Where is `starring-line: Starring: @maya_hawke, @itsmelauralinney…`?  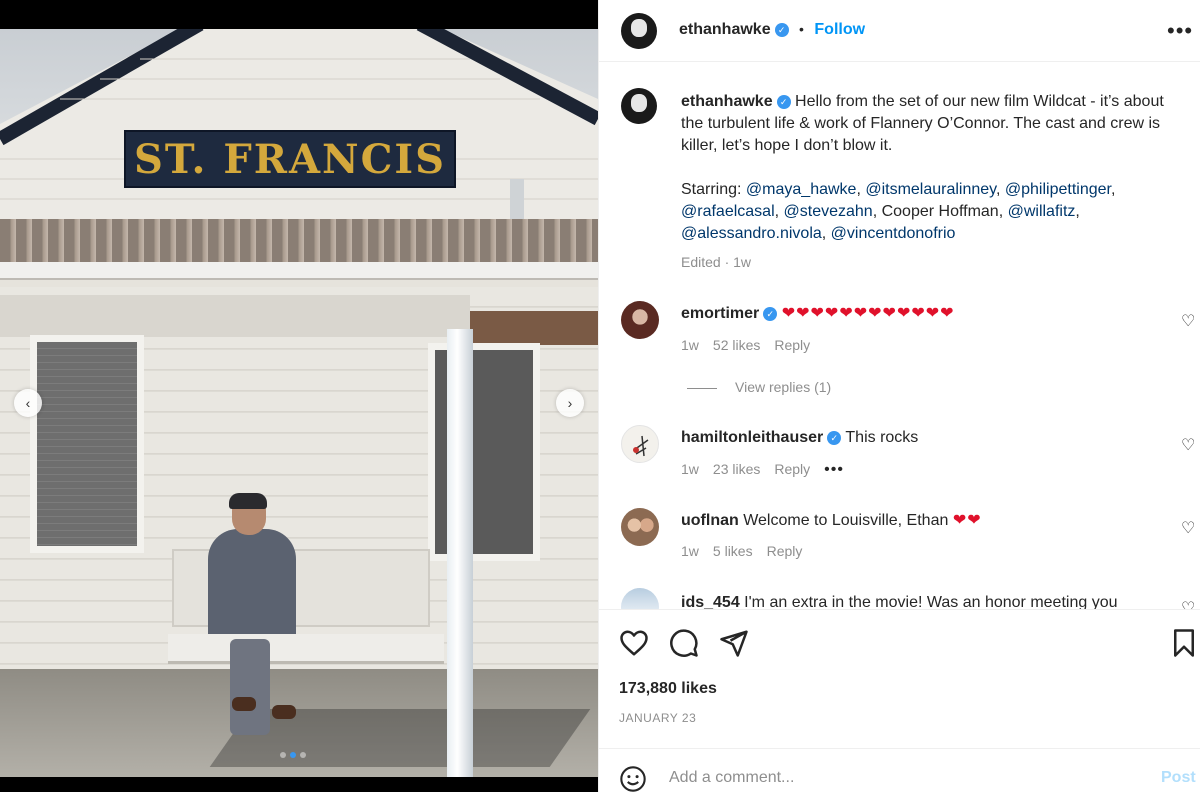 starring-line: Starring: @maya_hawke, @itsmelauralinney… is located at coordinates (898, 211).